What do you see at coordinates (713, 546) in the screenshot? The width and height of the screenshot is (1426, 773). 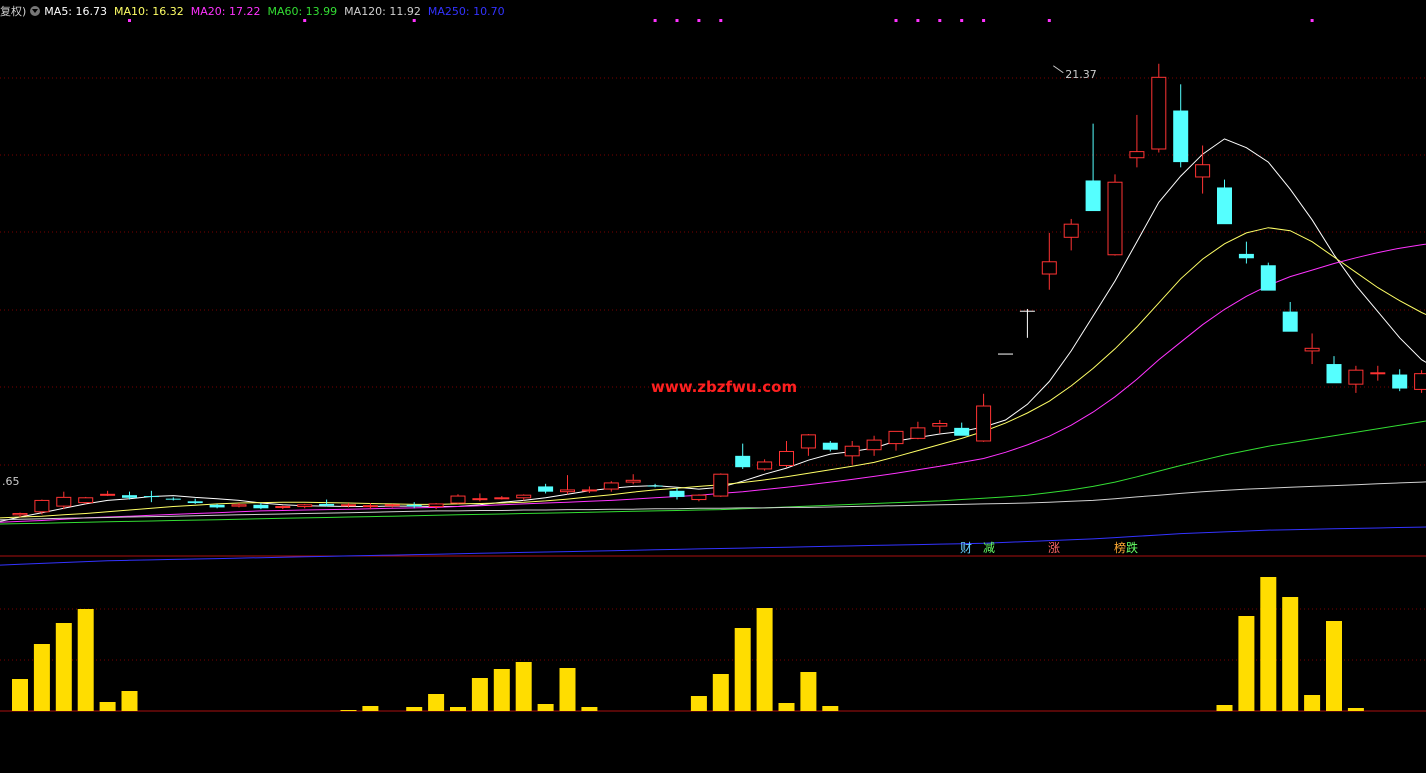 I see `ma-line-ma250` at bounding box center [713, 546].